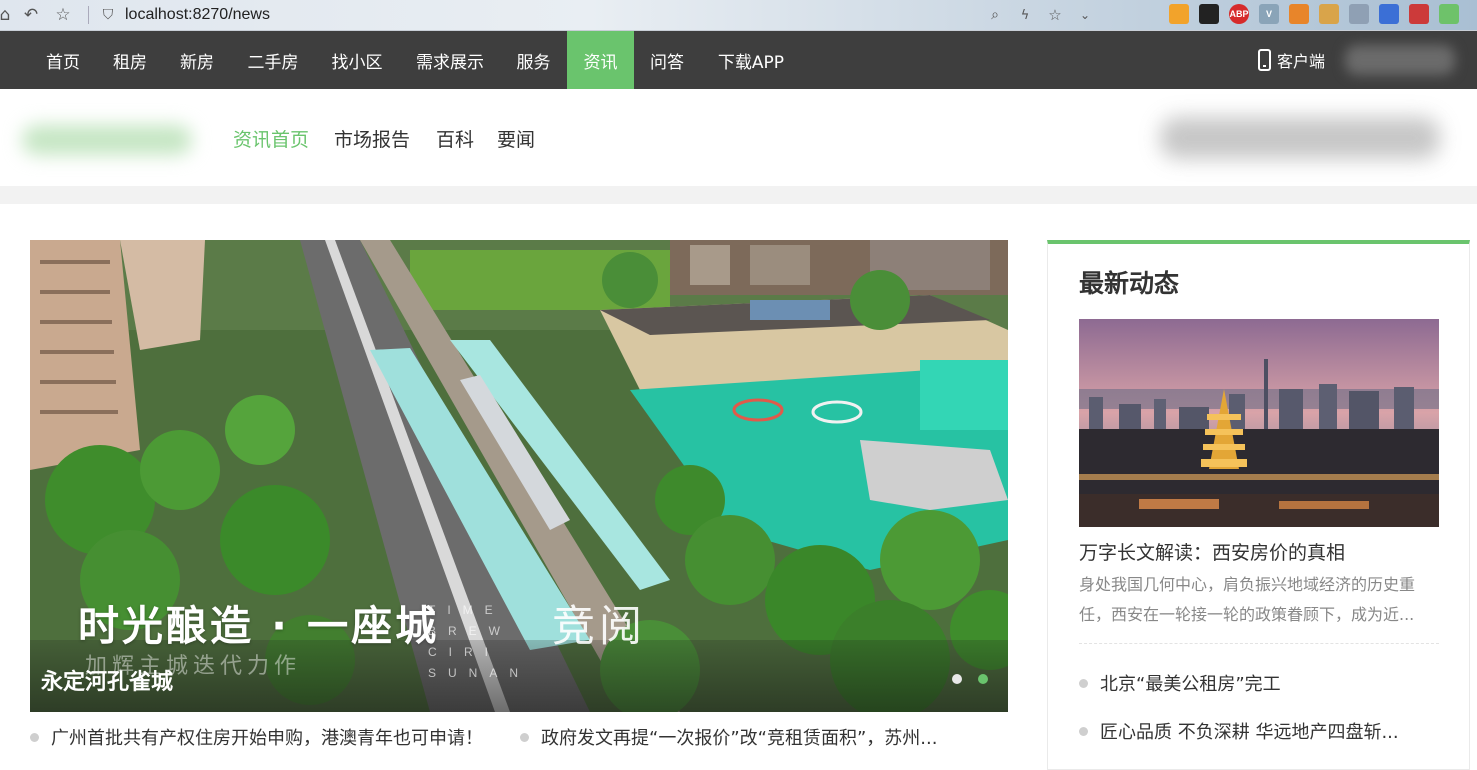 This screenshot has height=770, width=1477. What do you see at coordinates (516, 138) in the screenshot?
I see `sub-nav-item-3: 要闻` at bounding box center [516, 138].